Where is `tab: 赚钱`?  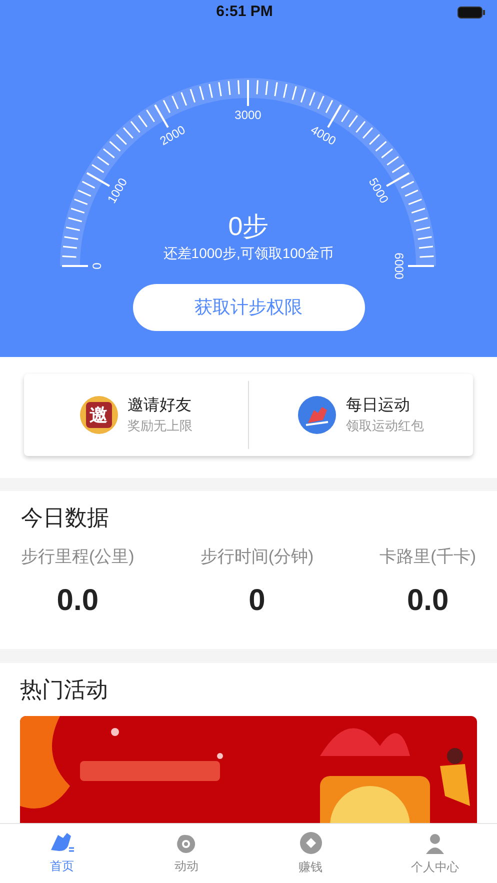 tab: 赚钱 is located at coordinates (310, 853).